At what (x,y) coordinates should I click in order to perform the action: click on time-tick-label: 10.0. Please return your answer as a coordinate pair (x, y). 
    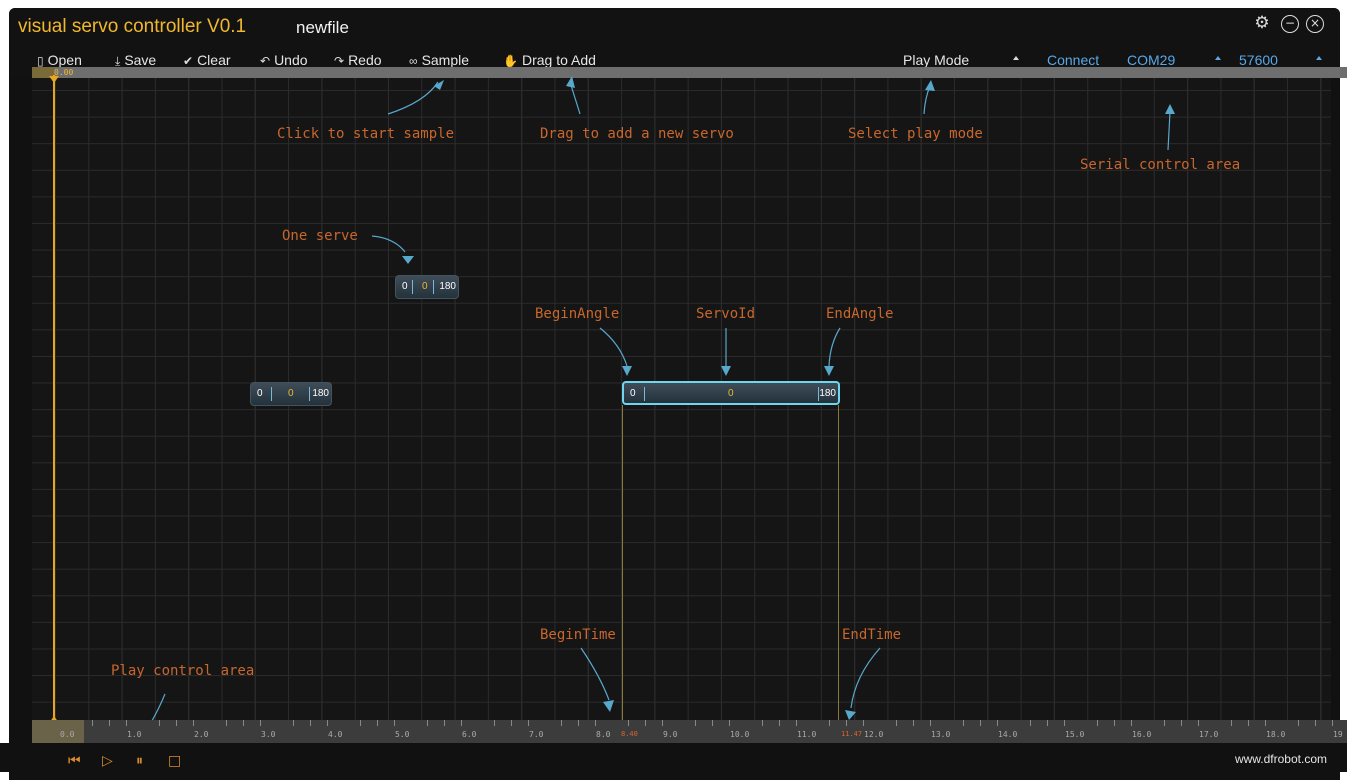
    Looking at the image, I should click on (740, 734).